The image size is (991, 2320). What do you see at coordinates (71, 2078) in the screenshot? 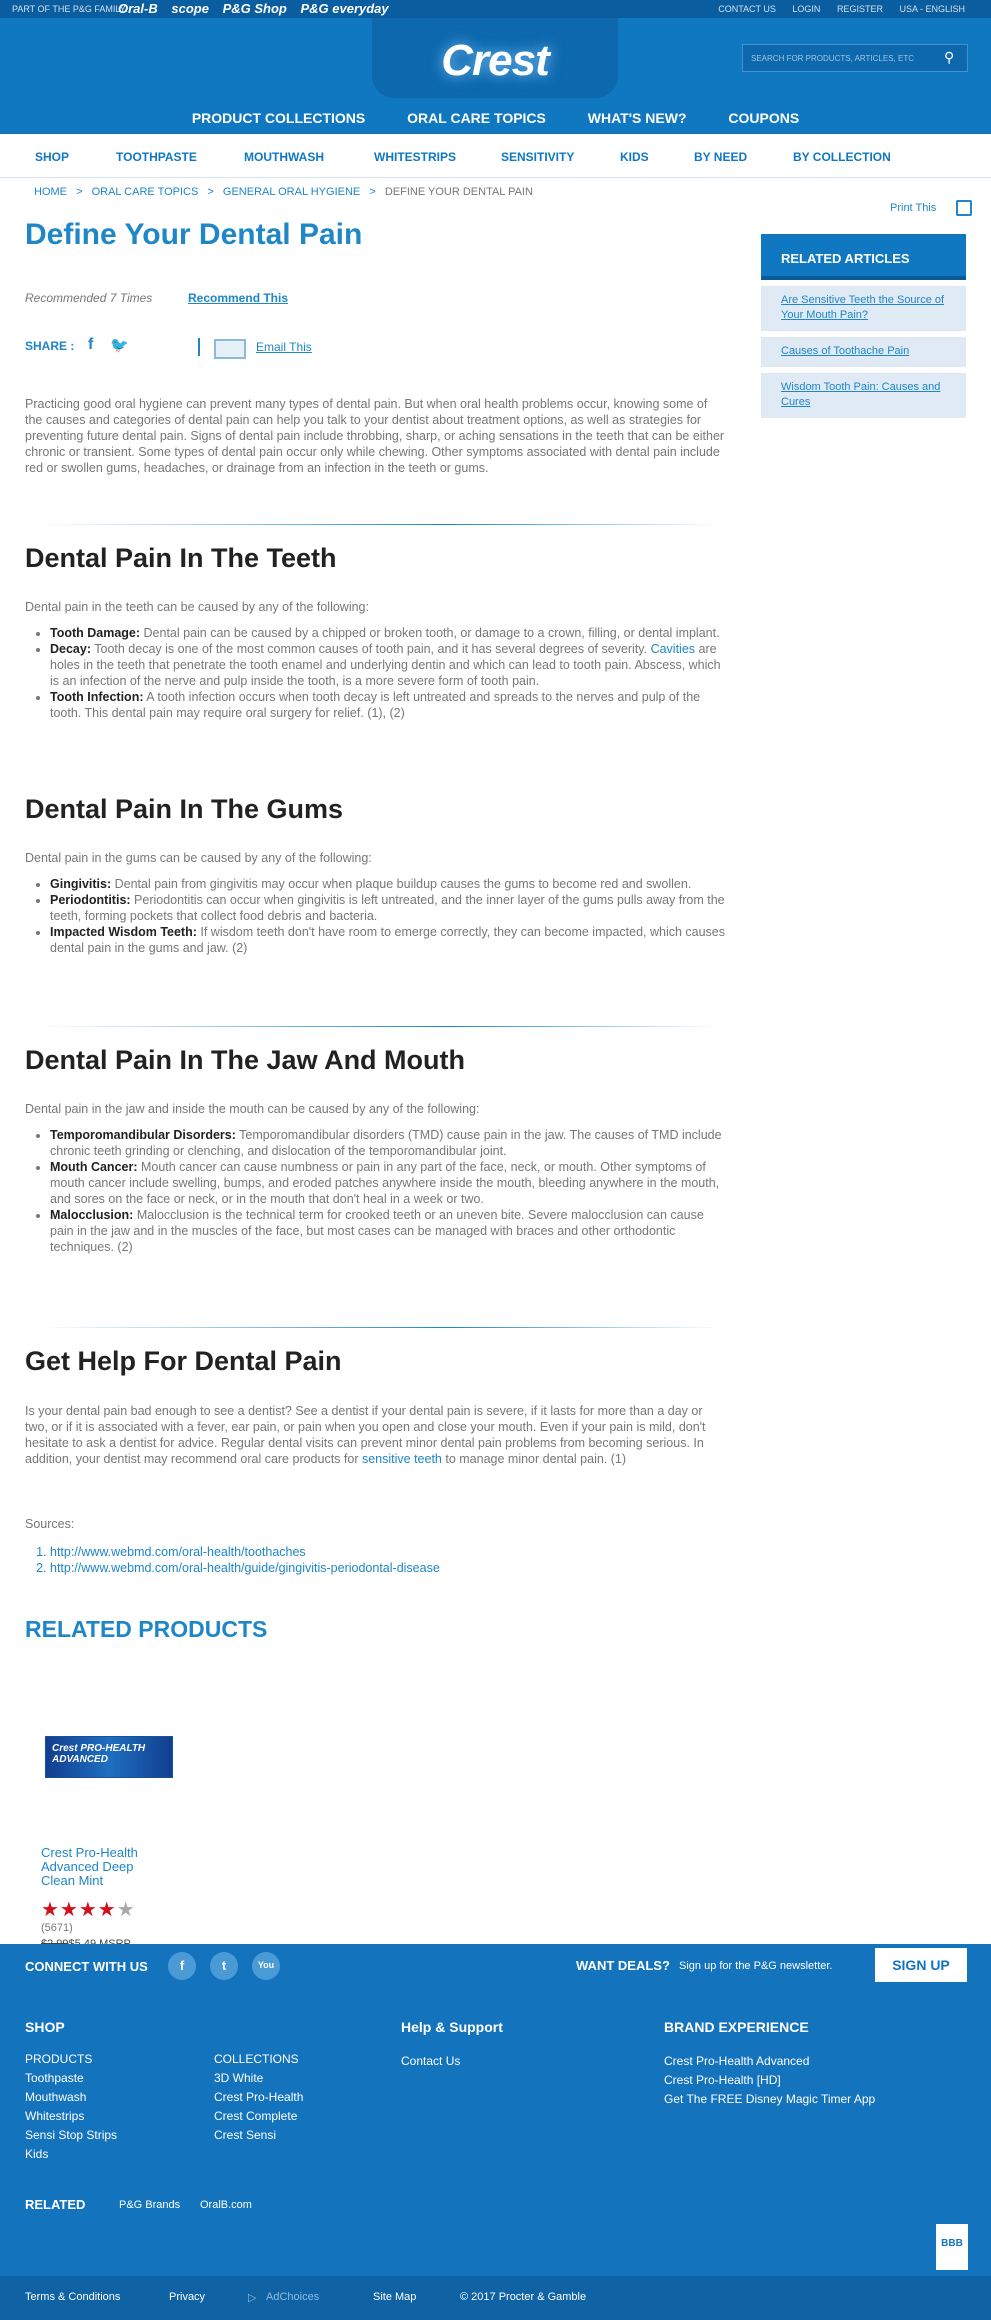
I see `footer-link: Toothpaste` at bounding box center [71, 2078].